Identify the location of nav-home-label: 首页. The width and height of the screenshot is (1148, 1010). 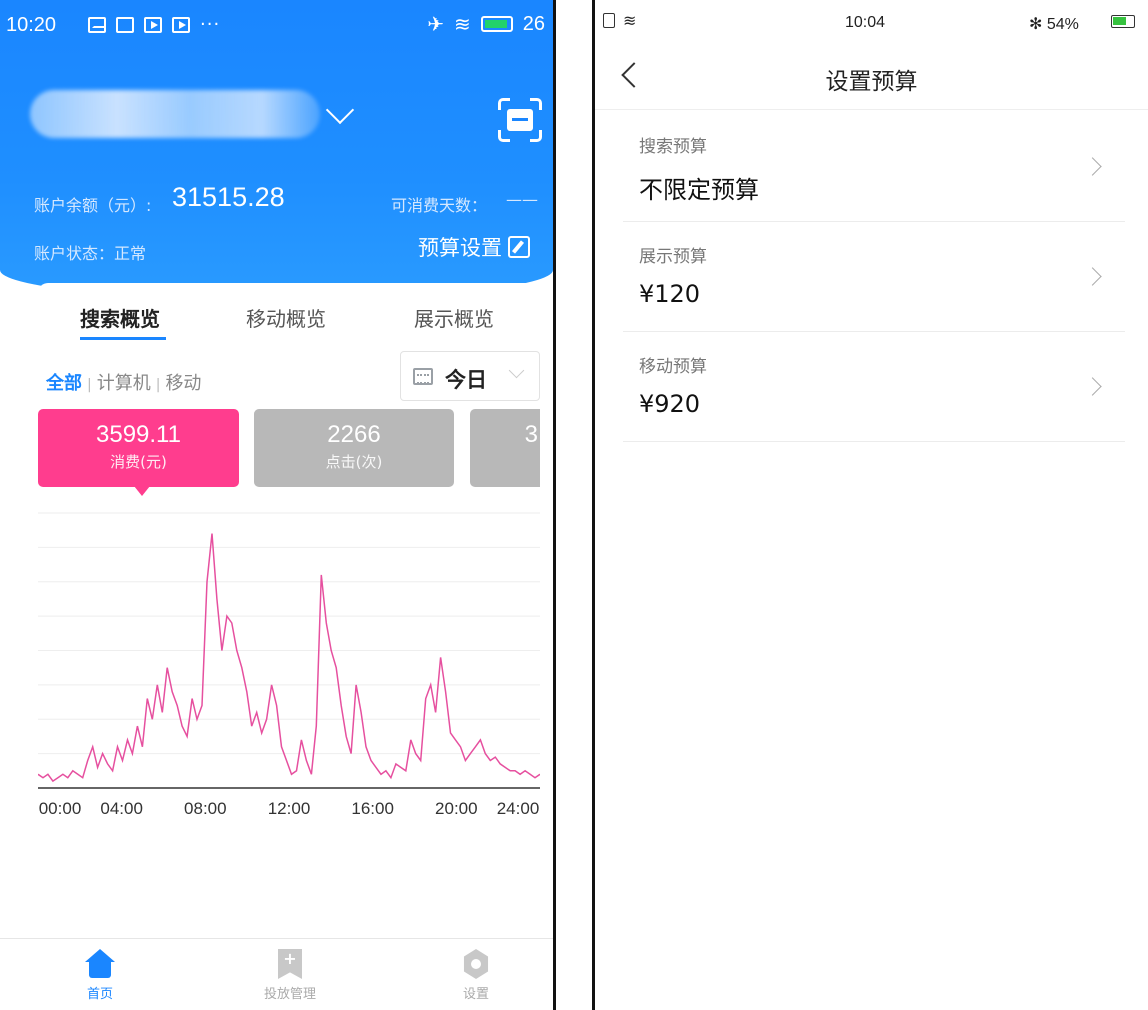
(99, 994).